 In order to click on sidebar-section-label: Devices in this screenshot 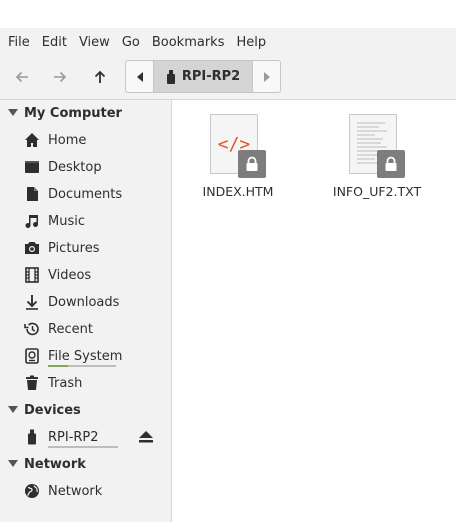, I will do `click(52, 410)`.